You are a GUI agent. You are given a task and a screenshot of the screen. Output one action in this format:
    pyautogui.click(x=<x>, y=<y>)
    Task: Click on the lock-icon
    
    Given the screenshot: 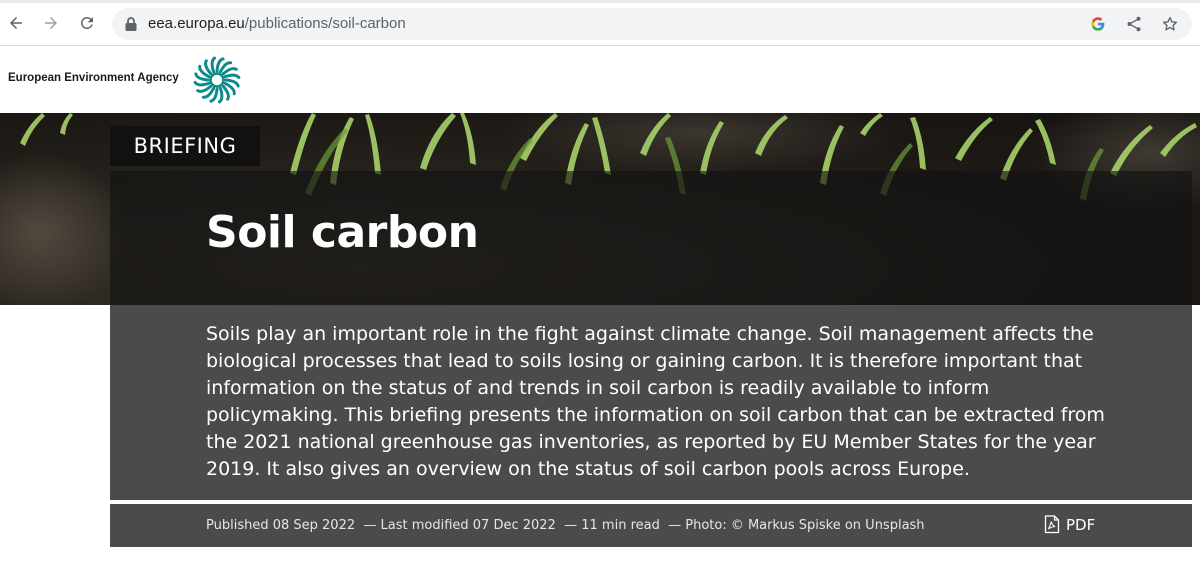 What is the action you would take?
    pyautogui.click(x=131, y=24)
    